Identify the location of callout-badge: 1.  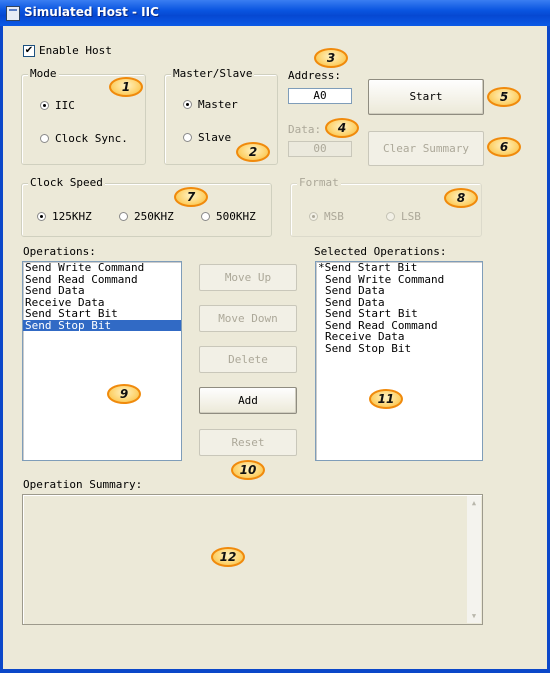
(126, 87).